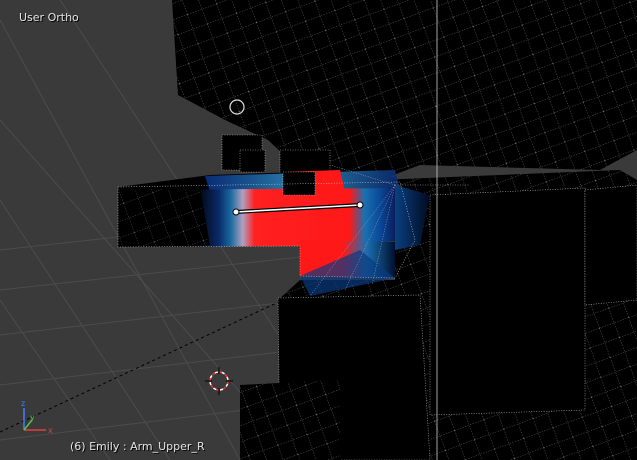 The height and width of the screenshot is (460, 637). What do you see at coordinates (32, 417) in the screenshot?
I see `svg-text: y` at bounding box center [32, 417].